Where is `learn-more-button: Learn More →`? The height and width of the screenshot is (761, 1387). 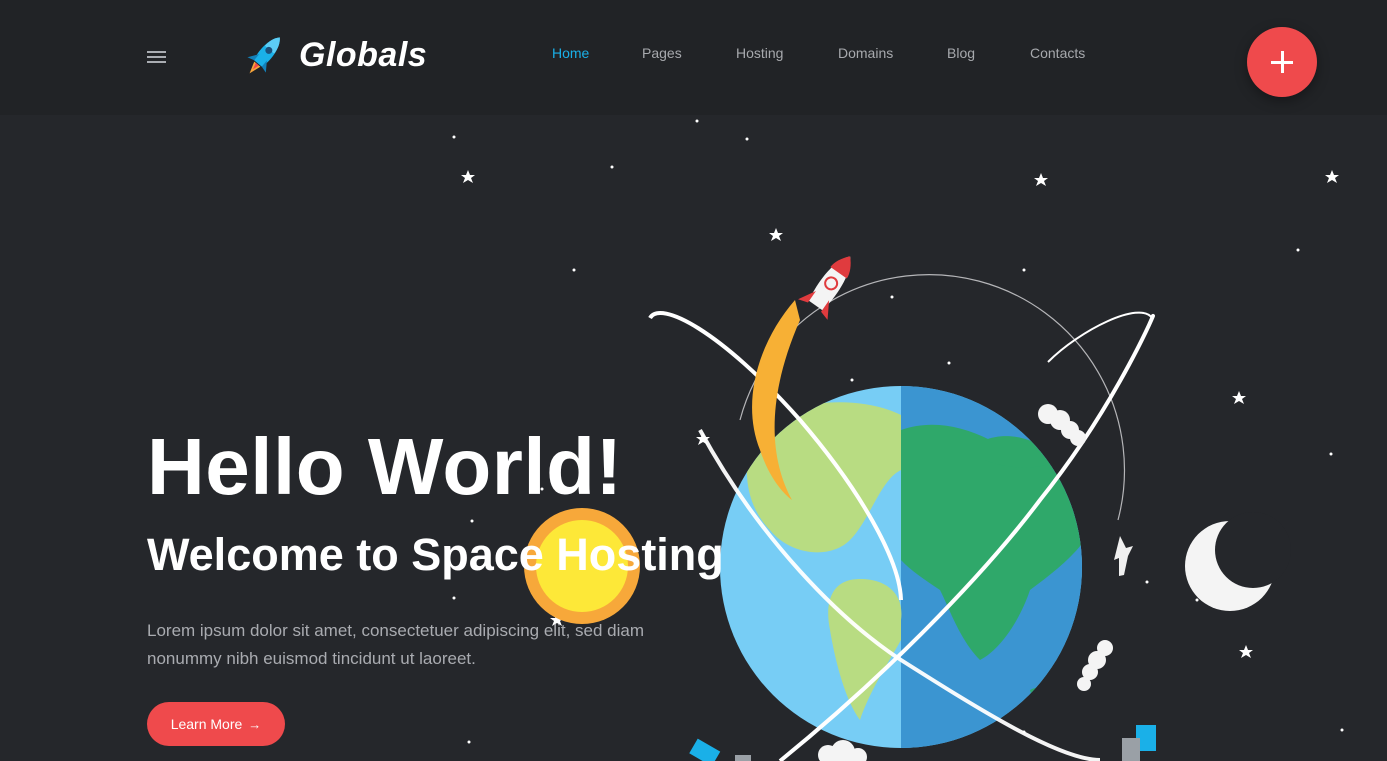 learn-more-button: Learn More → is located at coordinates (216, 724).